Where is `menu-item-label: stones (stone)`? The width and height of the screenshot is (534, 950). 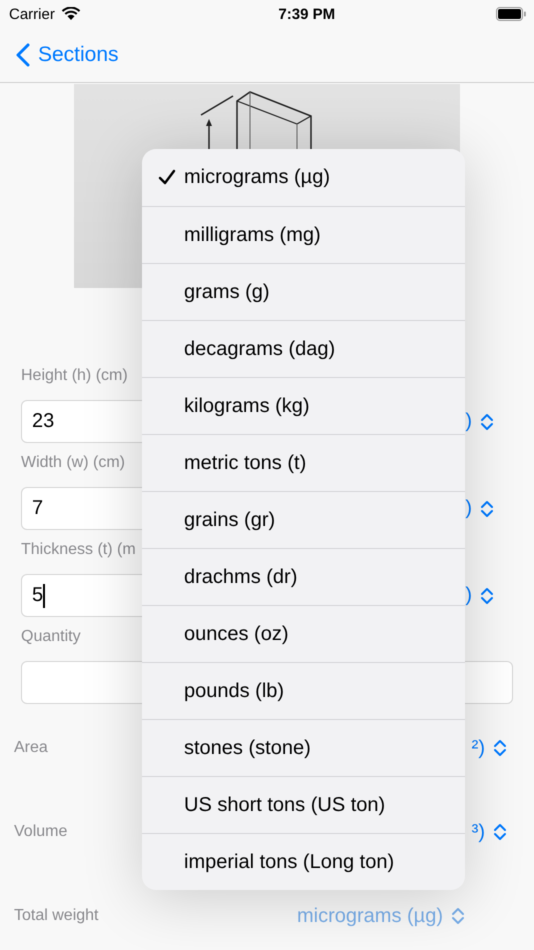 menu-item-label: stones (stone) is located at coordinates (247, 748).